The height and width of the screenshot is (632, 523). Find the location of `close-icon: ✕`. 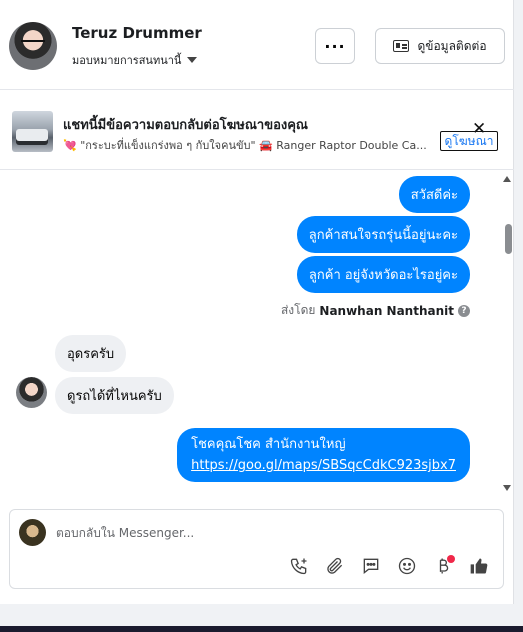

close-icon: ✕ is located at coordinates (479, 129).